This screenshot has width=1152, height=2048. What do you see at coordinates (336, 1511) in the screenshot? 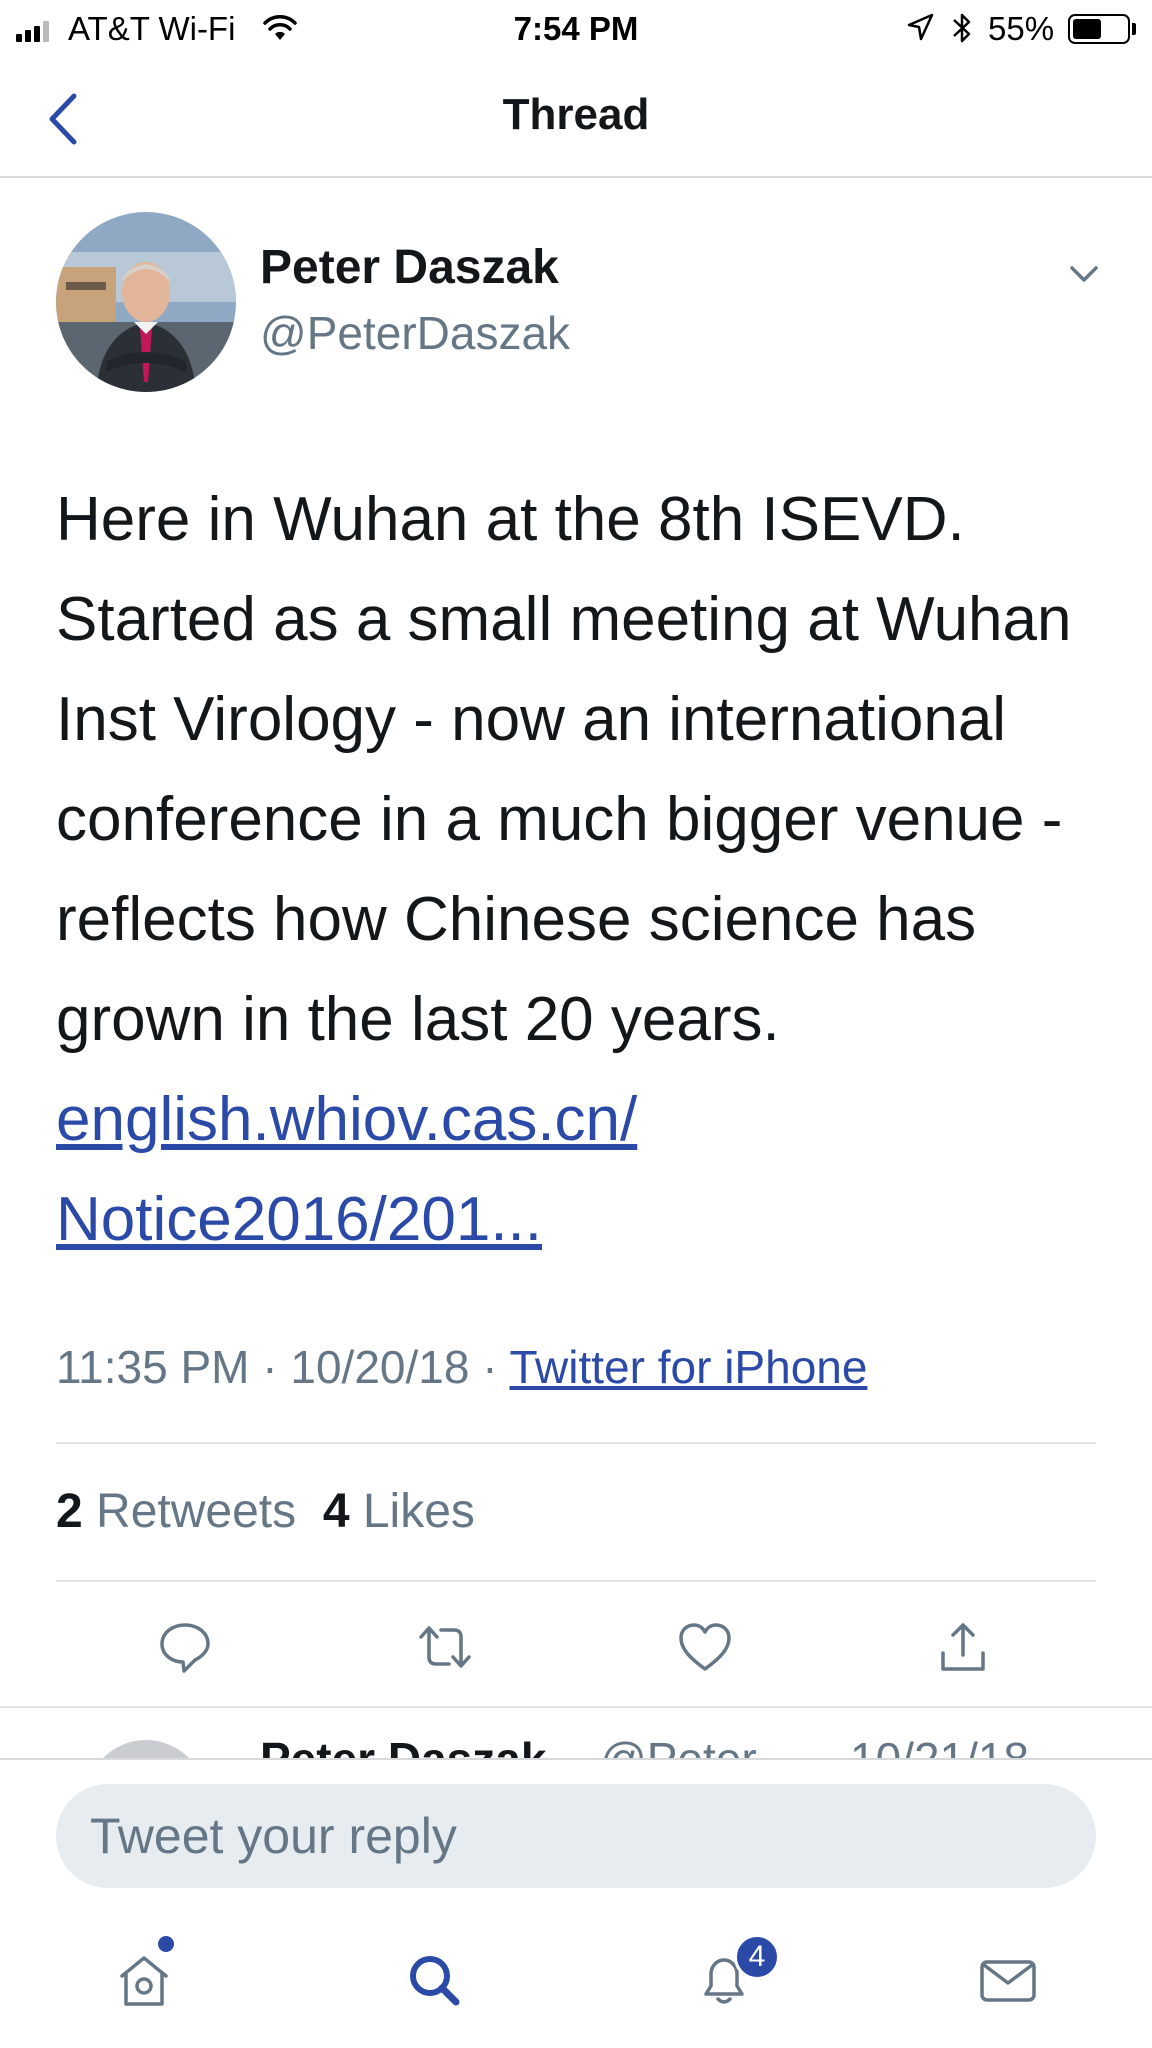
I see `likes-count: 4` at bounding box center [336, 1511].